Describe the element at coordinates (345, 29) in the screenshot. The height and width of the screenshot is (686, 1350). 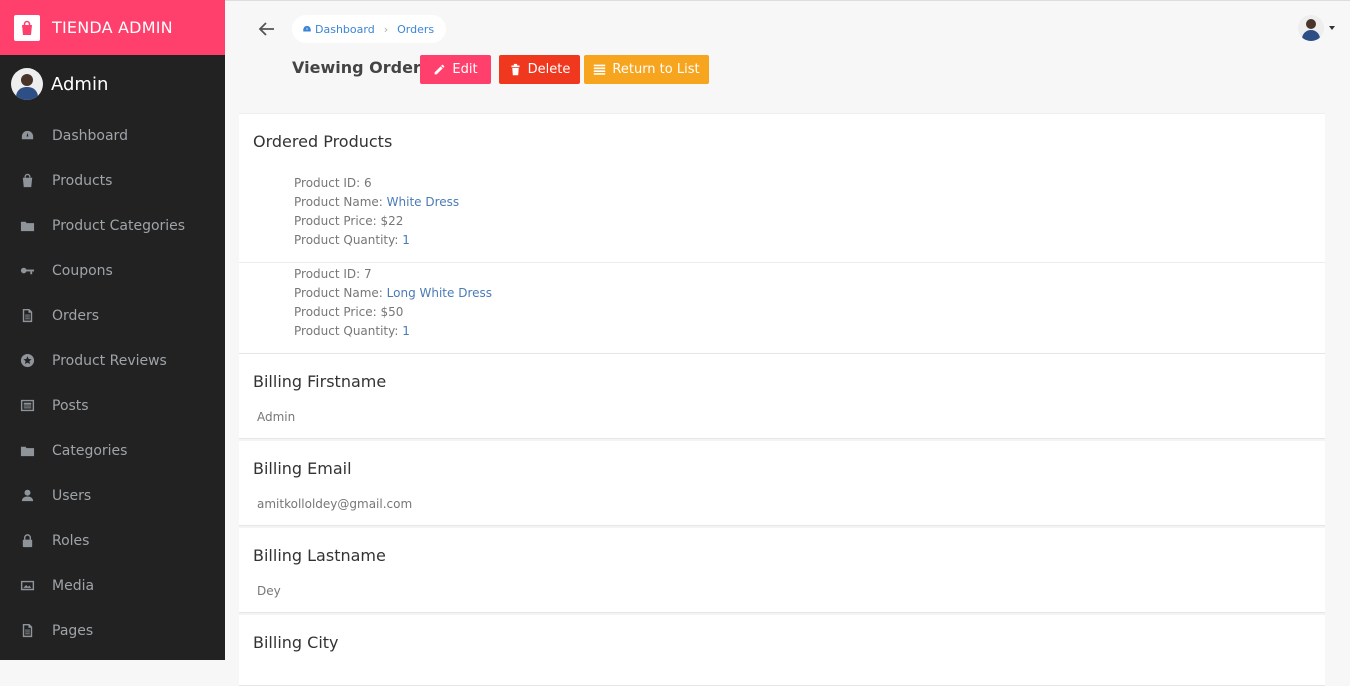
I see `breadcrumb-dashboard: Dashboard` at that location.